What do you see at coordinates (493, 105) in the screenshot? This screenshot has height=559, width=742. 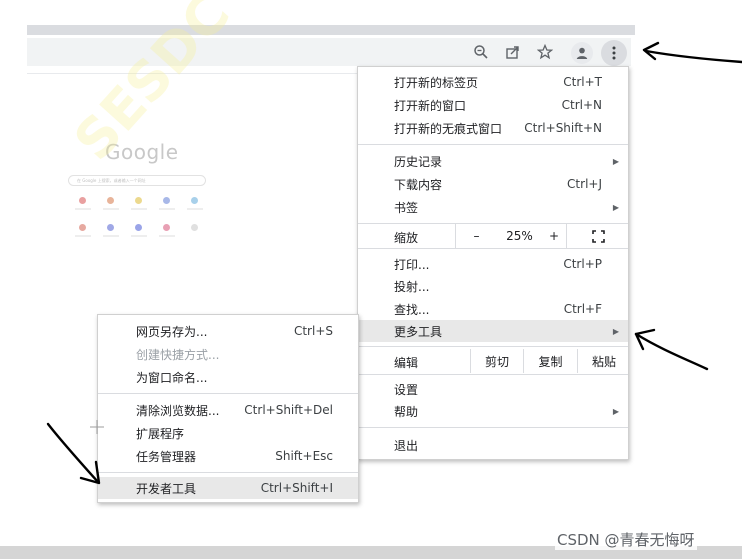 I see `menu-item-new-window: 打开新的窗口 Ctrl+N` at bounding box center [493, 105].